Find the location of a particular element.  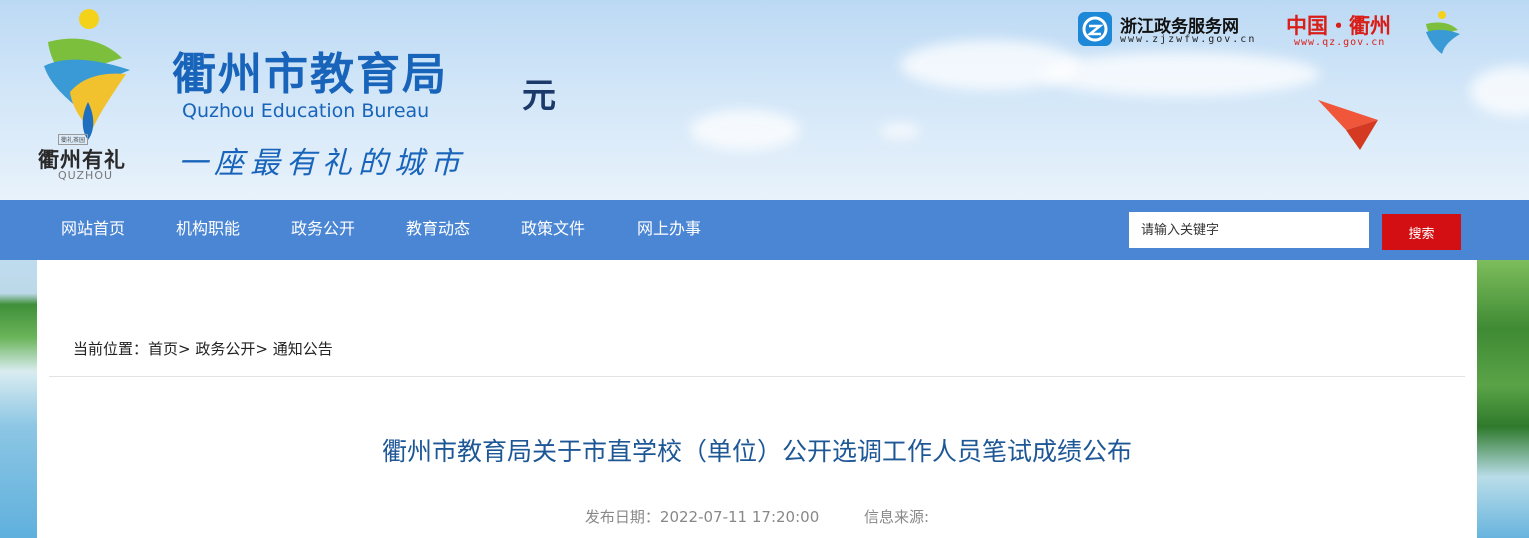

breadcrumb-notice-link: 通知公告 is located at coordinates (303, 349).